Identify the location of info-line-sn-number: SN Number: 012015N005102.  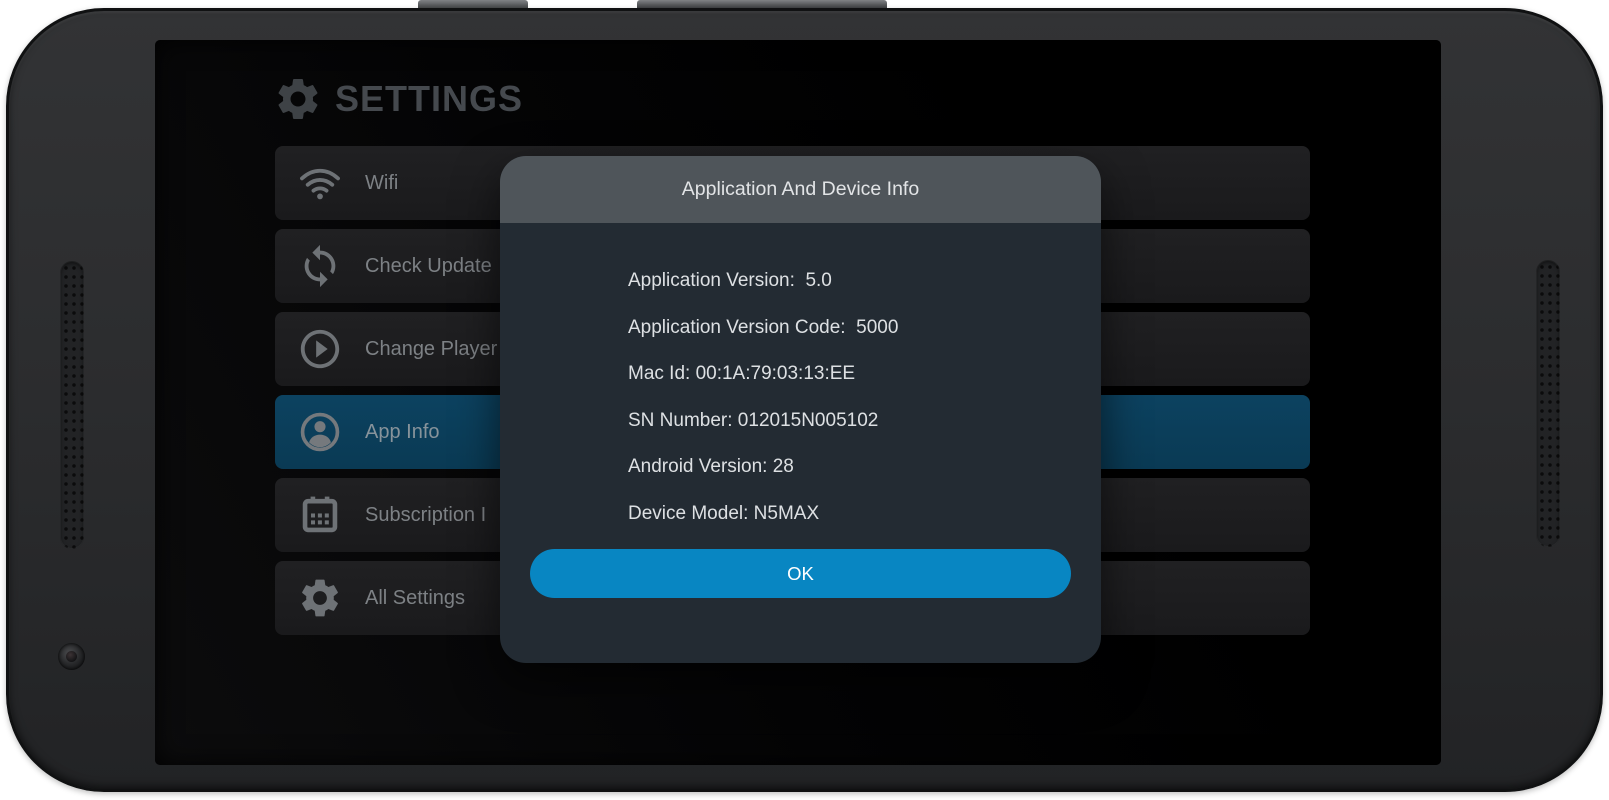
(753, 420).